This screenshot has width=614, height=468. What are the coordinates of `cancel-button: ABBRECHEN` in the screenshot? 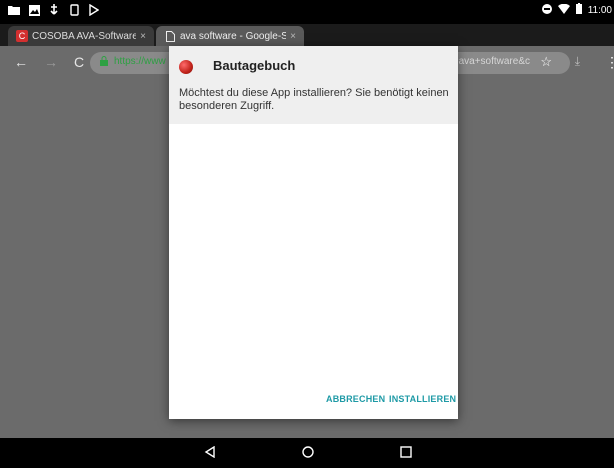 It's located at (355, 399).